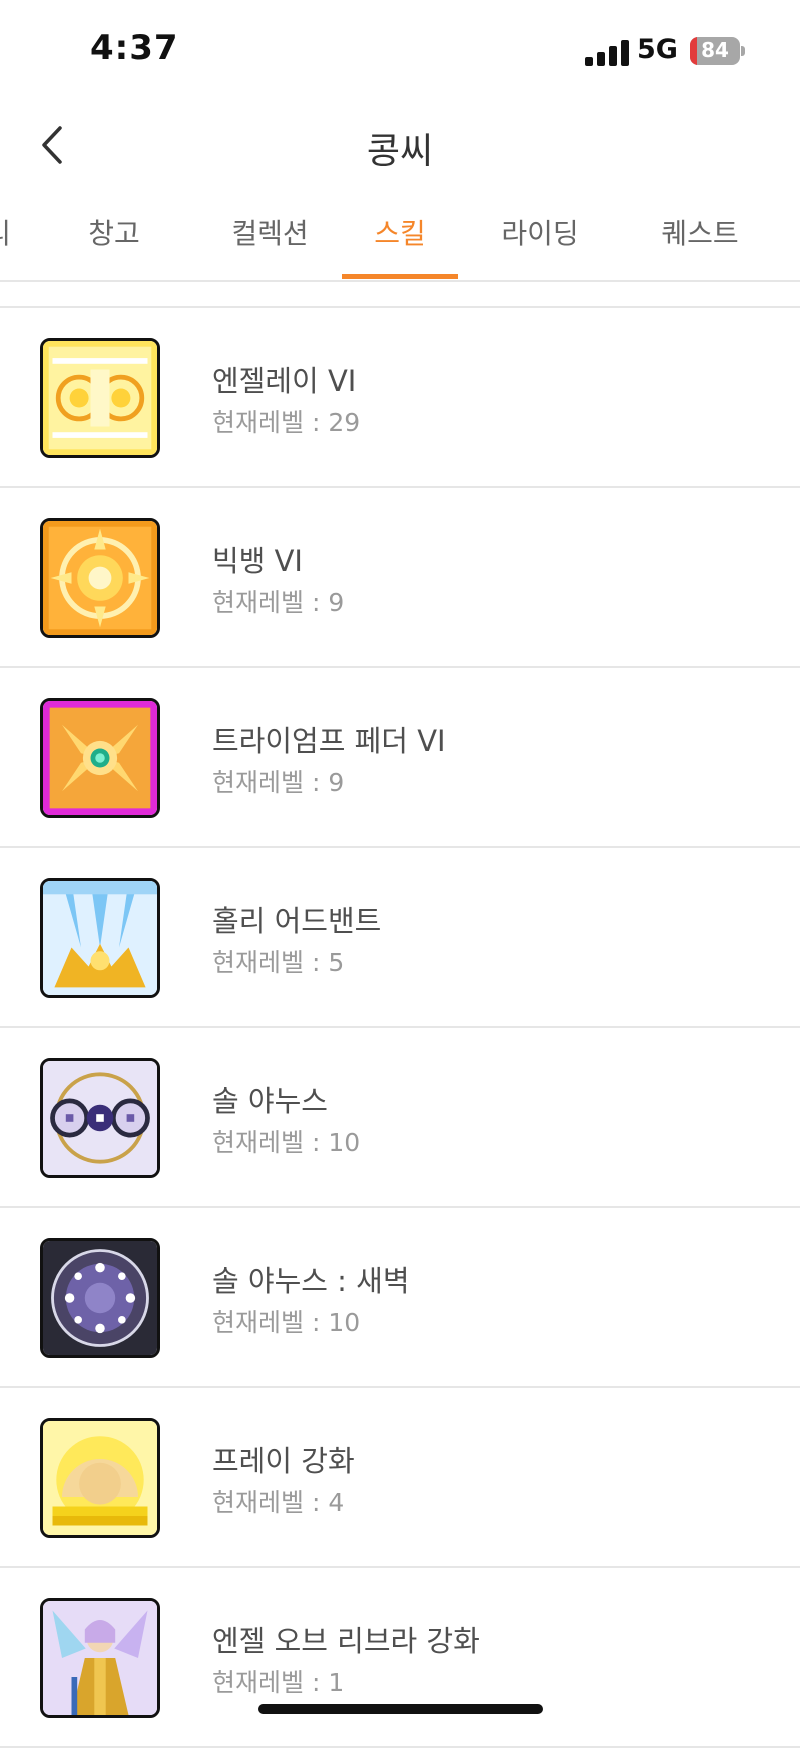 This screenshot has height=1748, width=800. I want to click on tab-storage: 창고, so click(114, 235).